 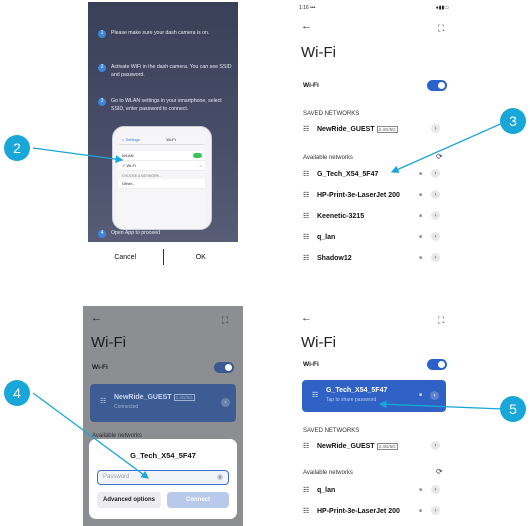 I want to click on callout-2: 2, so click(x=17, y=148).